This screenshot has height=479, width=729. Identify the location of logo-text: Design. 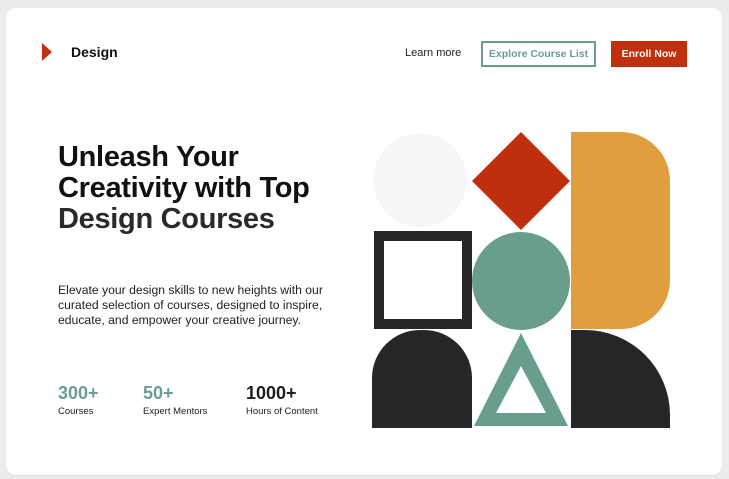
(94, 52).